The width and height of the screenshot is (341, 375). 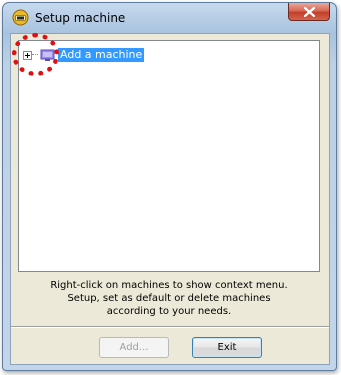 I want to click on window-title: Setup machine, so click(x=80, y=18).